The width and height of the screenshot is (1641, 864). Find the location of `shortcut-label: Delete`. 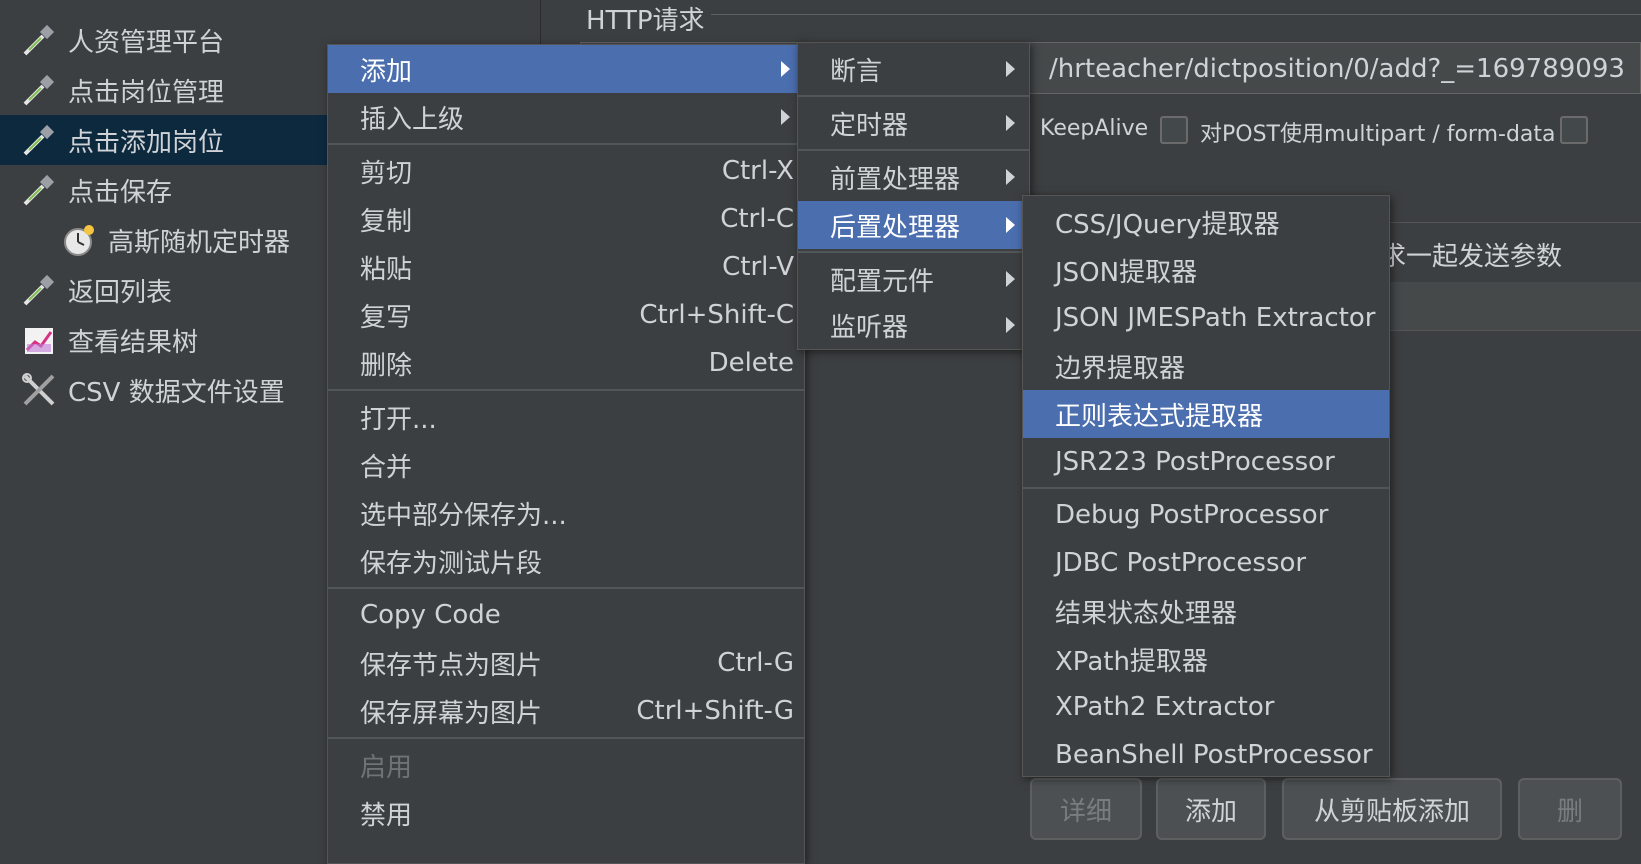

shortcut-label: Delete is located at coordinates (751, 363).